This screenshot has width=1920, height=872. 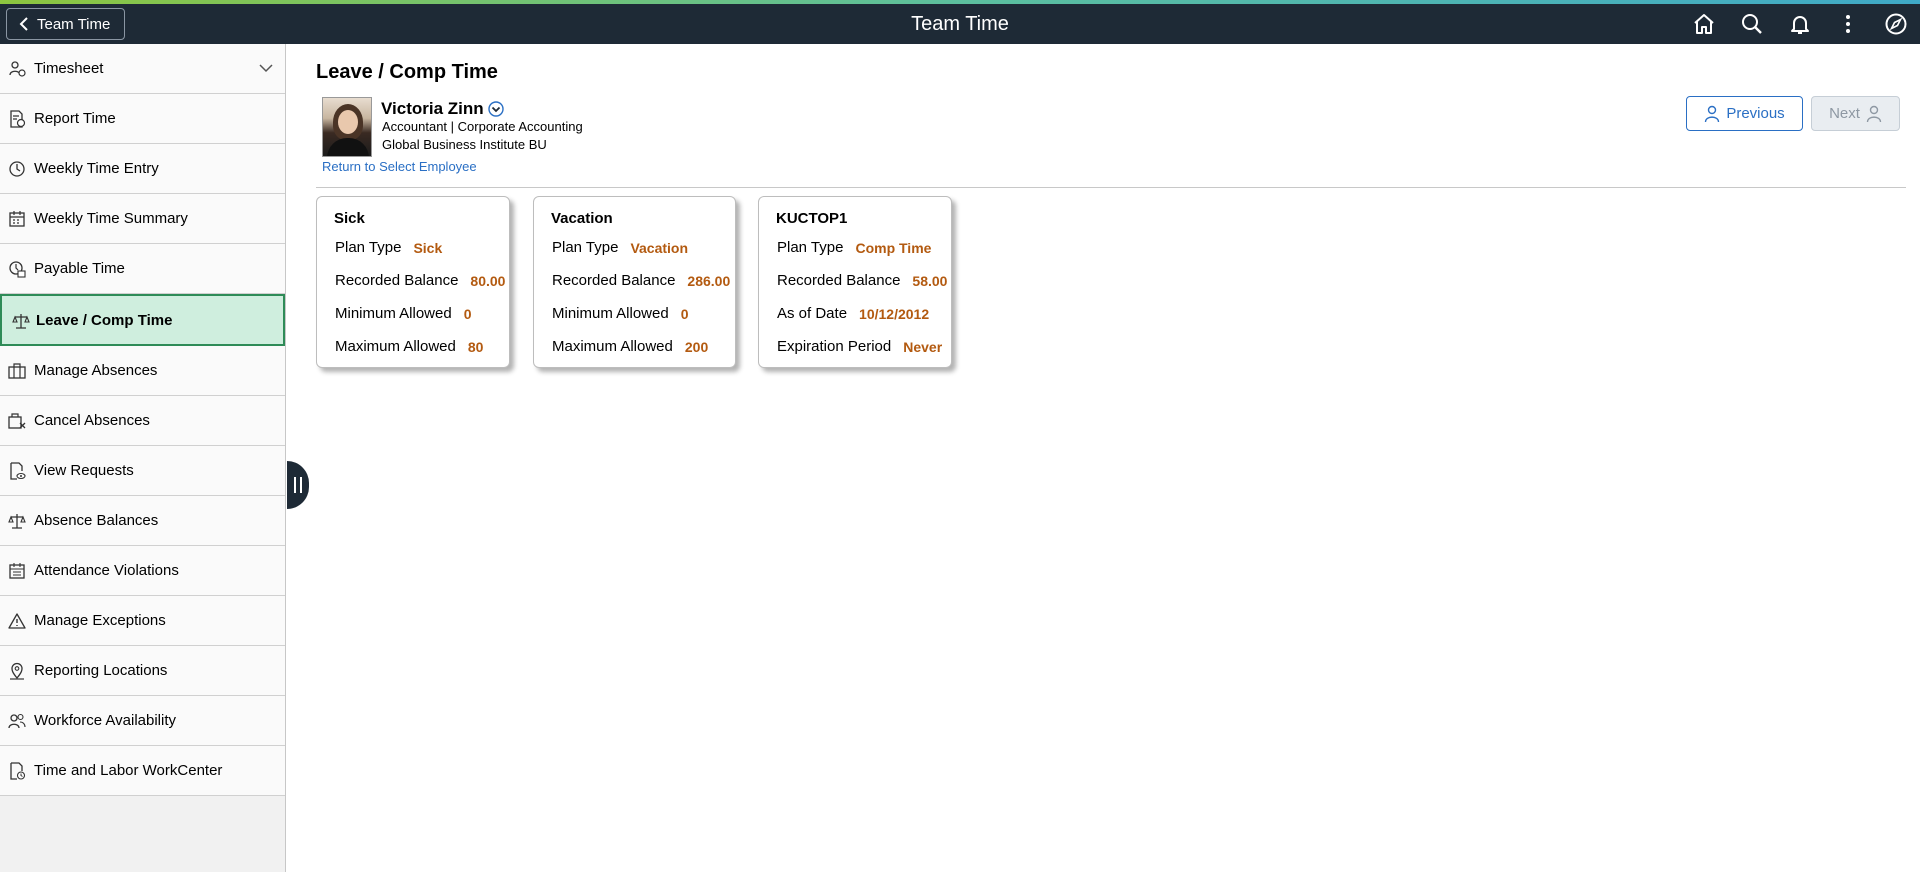 I want to click on sidebar-item-label: Absence Balances, so click(x=96, y=520).